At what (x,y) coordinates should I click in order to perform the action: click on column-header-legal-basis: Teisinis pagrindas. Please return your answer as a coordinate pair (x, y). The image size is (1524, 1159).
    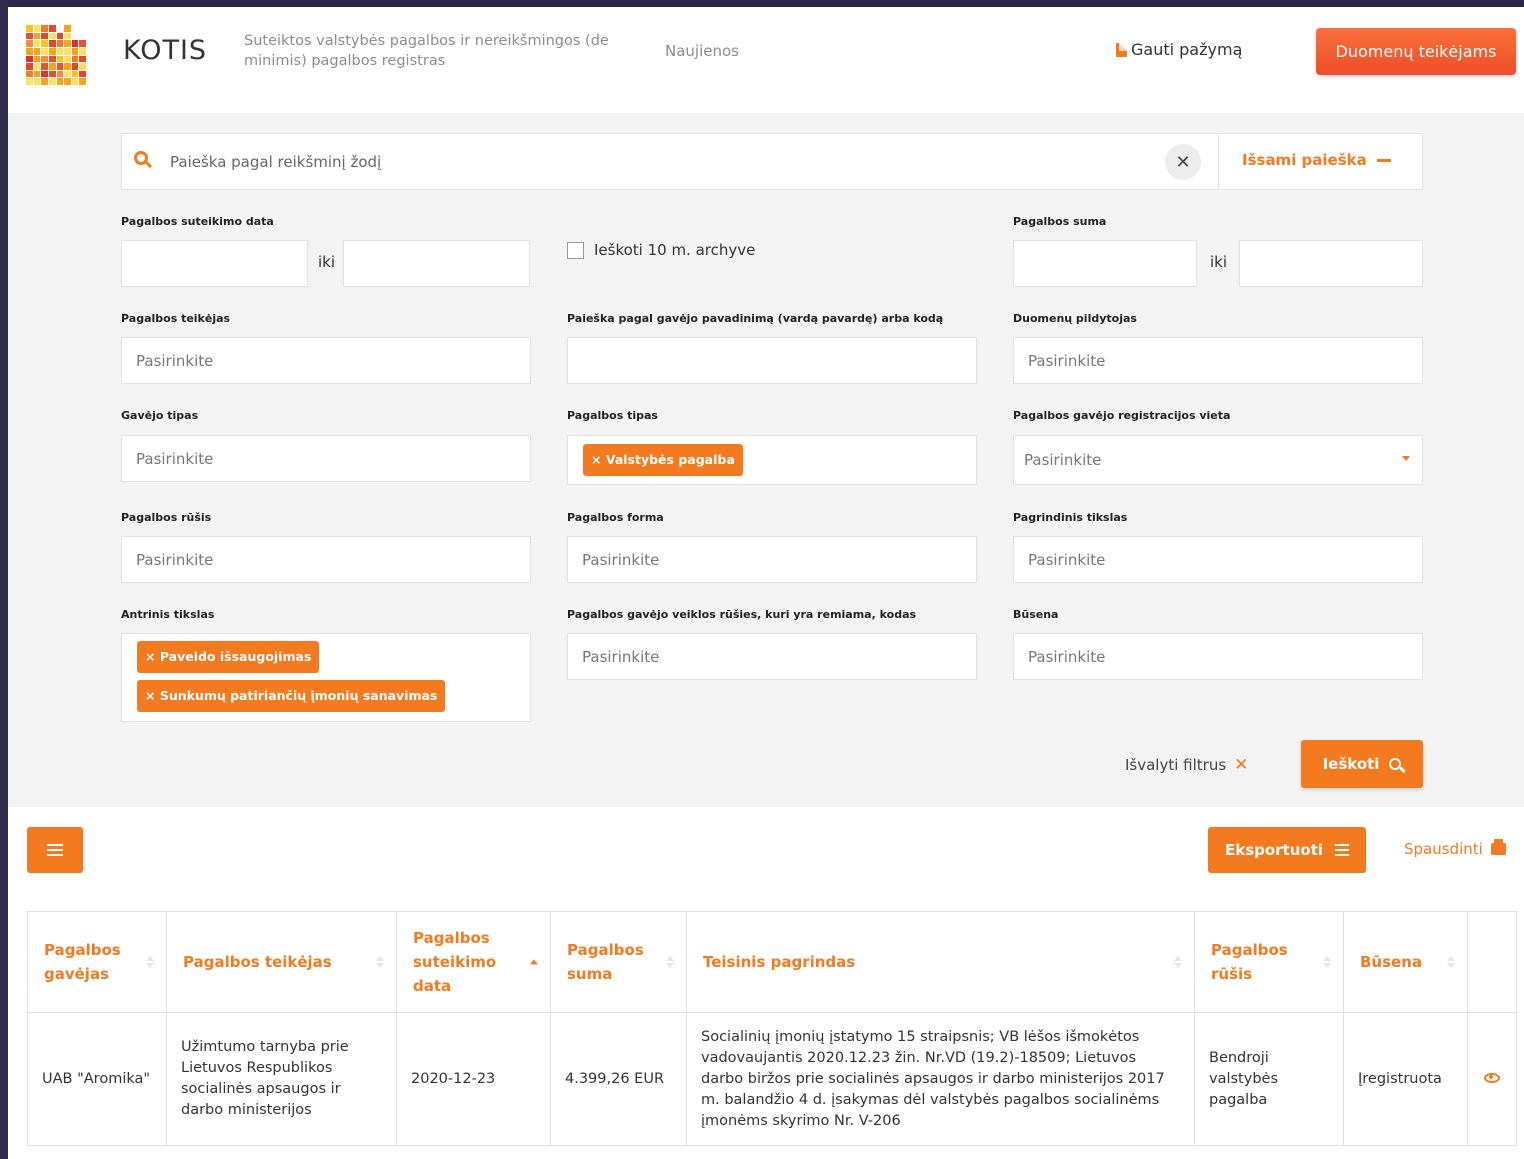
    Looking at the image, I should click on (940, 962).